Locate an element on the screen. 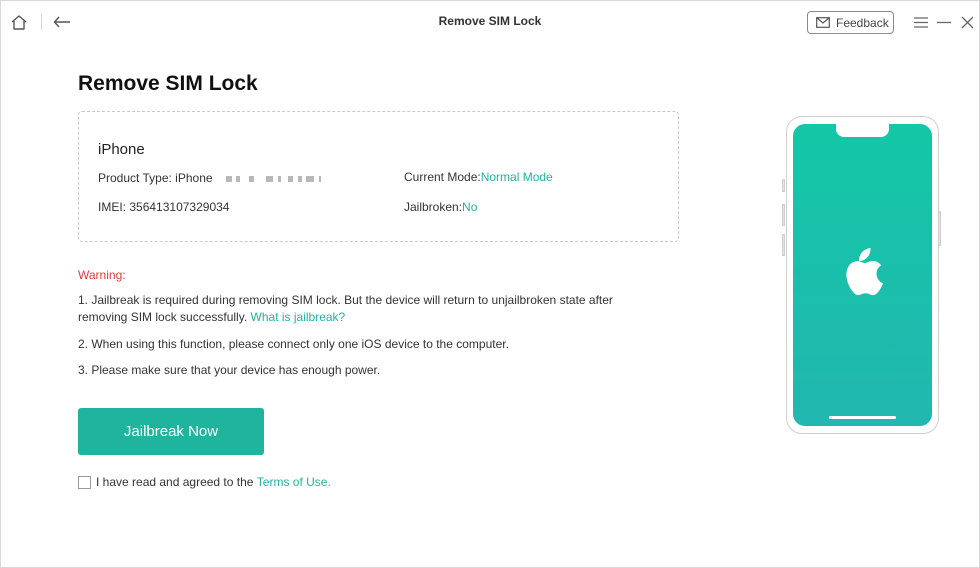  product-type-row: Product Type: iPhone is located at coordinates (212, 178).